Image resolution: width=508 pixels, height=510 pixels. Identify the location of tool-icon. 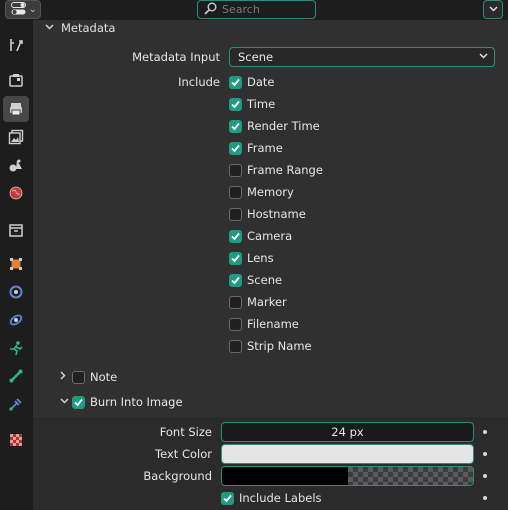
(16, 45).